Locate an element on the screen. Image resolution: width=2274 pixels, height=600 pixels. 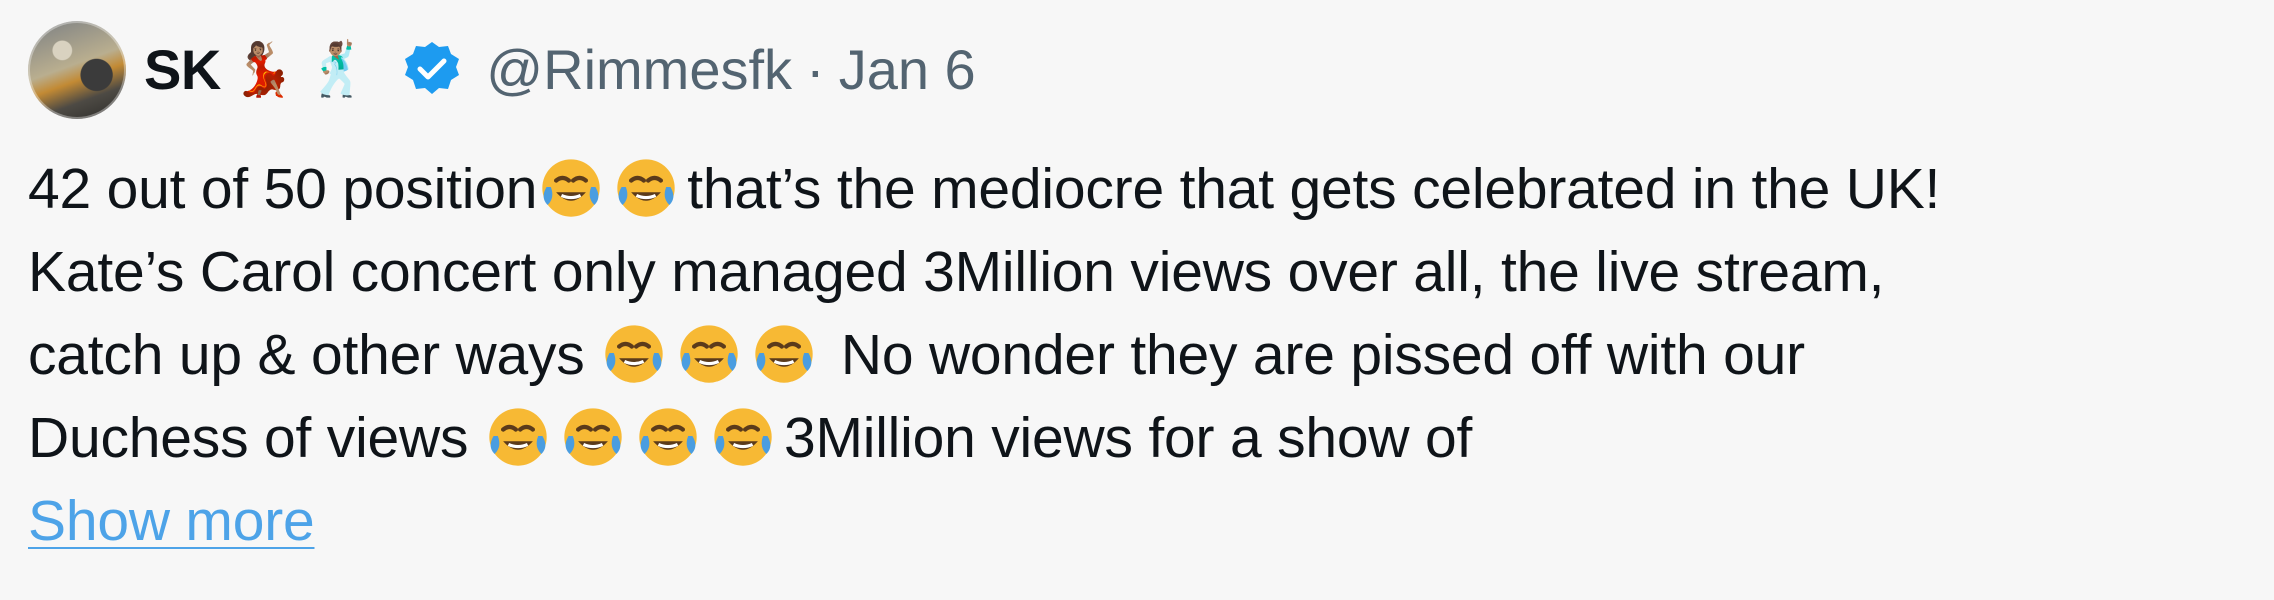
show-more-link: Show more is located at coordinates (171, 521).